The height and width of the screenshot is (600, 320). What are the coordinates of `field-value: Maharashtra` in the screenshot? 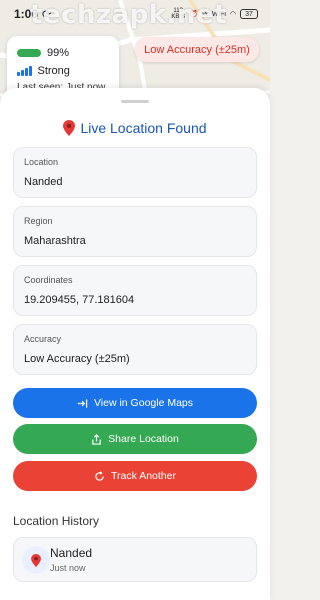 It's located at (55, 241).